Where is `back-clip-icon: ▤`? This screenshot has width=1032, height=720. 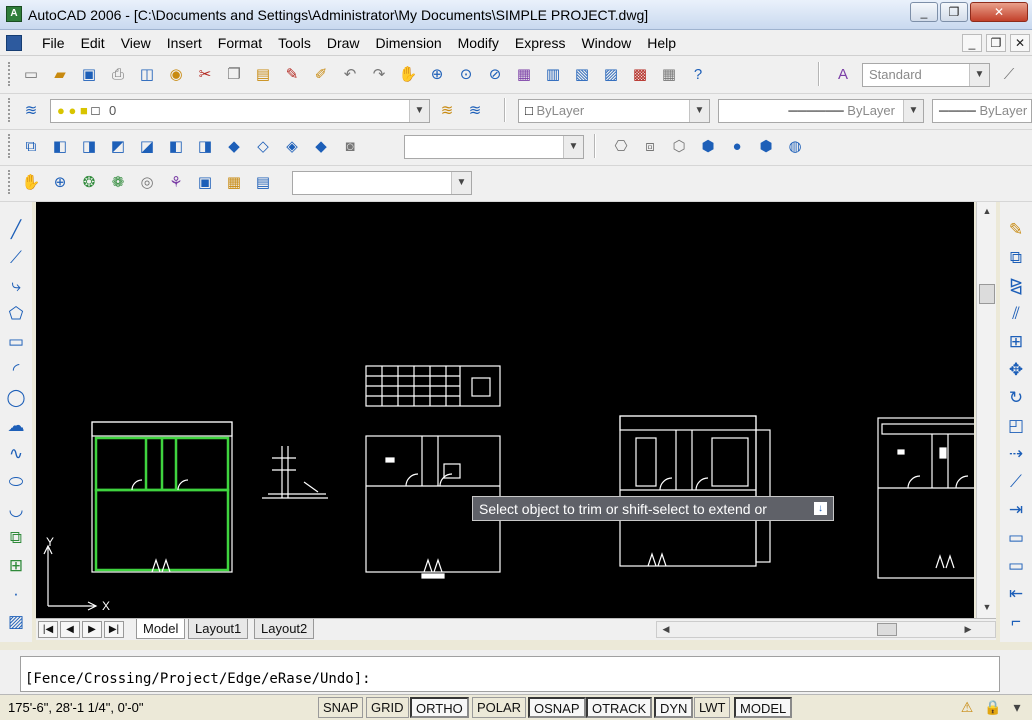
back-clip-icon: ▤ is located at coordinates (263, 182).